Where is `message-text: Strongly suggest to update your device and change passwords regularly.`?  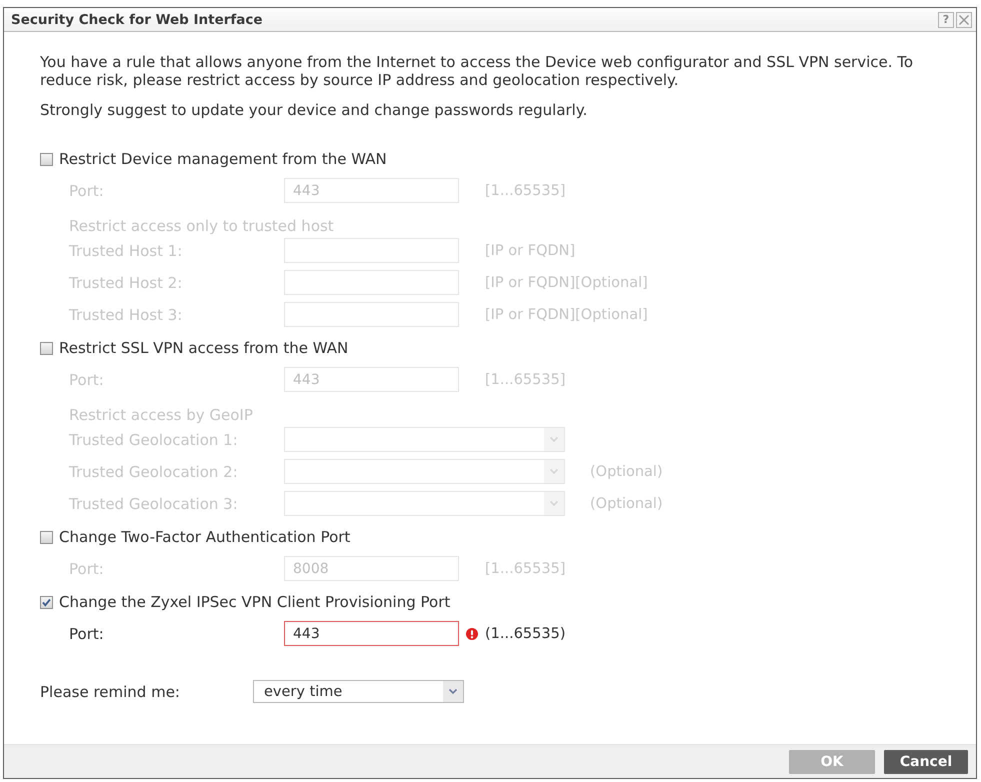
message-text: Strongly suggest to update your device and change passwords regularly. is located at coordinates (314, 110).